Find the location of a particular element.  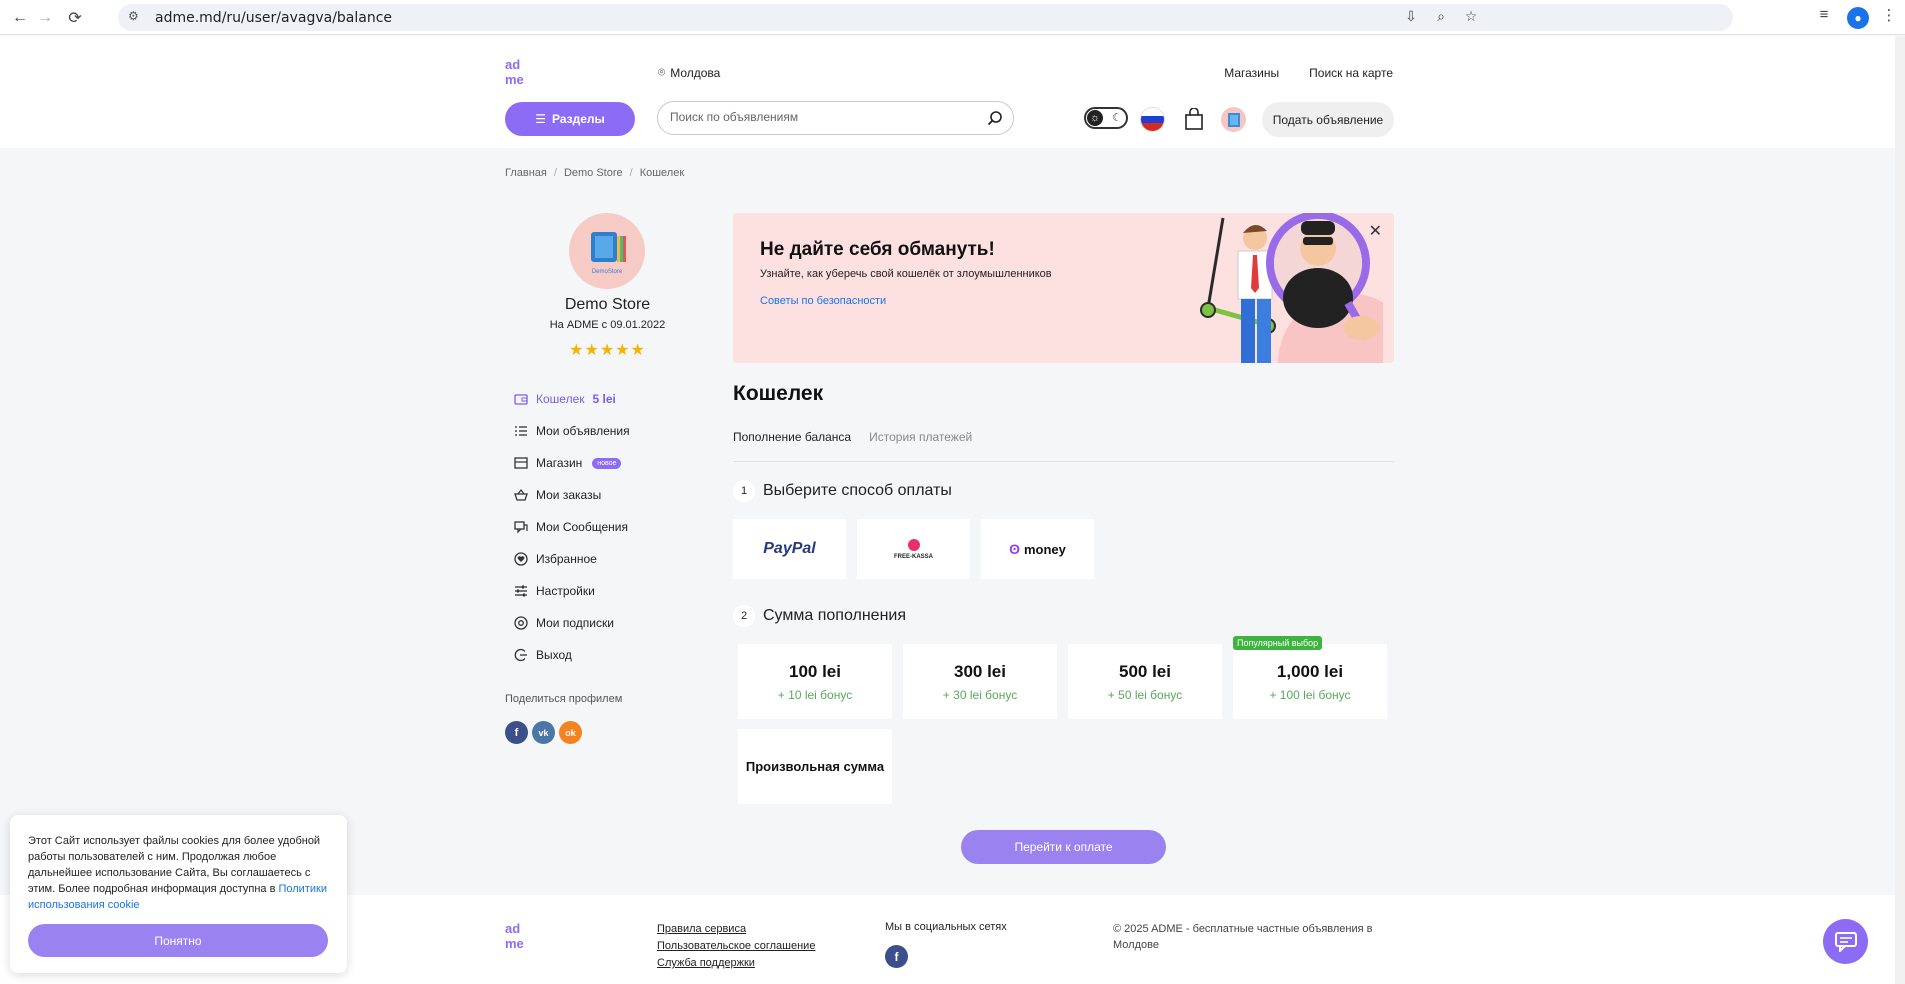

breadcrumb-store: Demo Store is located at coordinates (593, 173).